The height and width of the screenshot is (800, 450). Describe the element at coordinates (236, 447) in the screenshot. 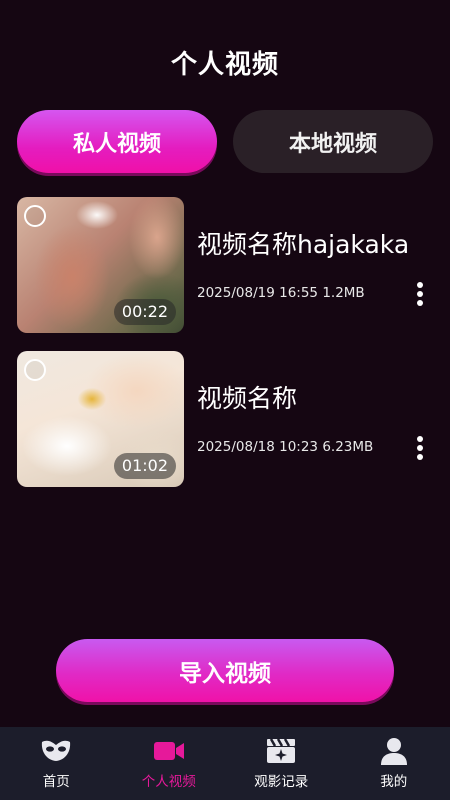

I see `video-date: 2025/08/18` at that location.